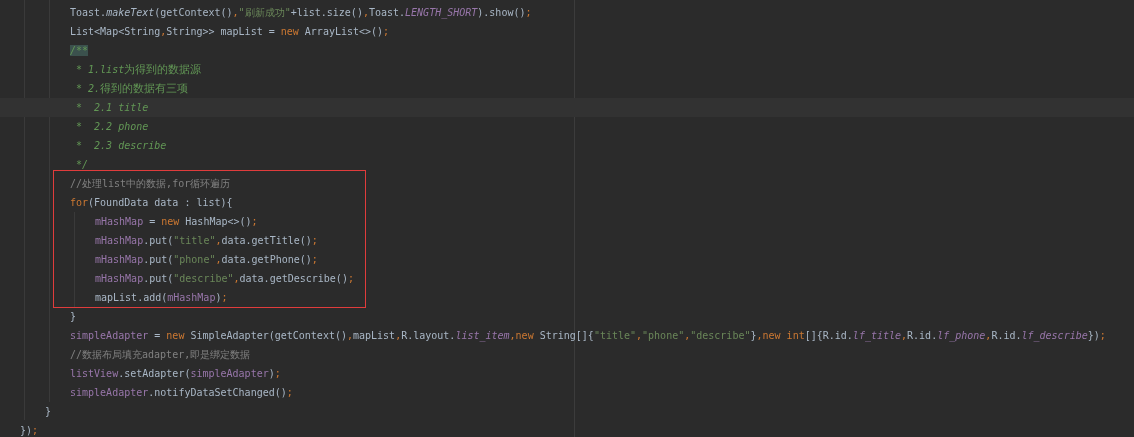 This screenshot has width=1134, height=437. Describe the element at coordinates (301, 12) in the screenshot. I see `code-line: Toast.makeText(getContext(),"刷新成功"+list.size(),Toast.LENGTH_SHORT).show();` at that location.